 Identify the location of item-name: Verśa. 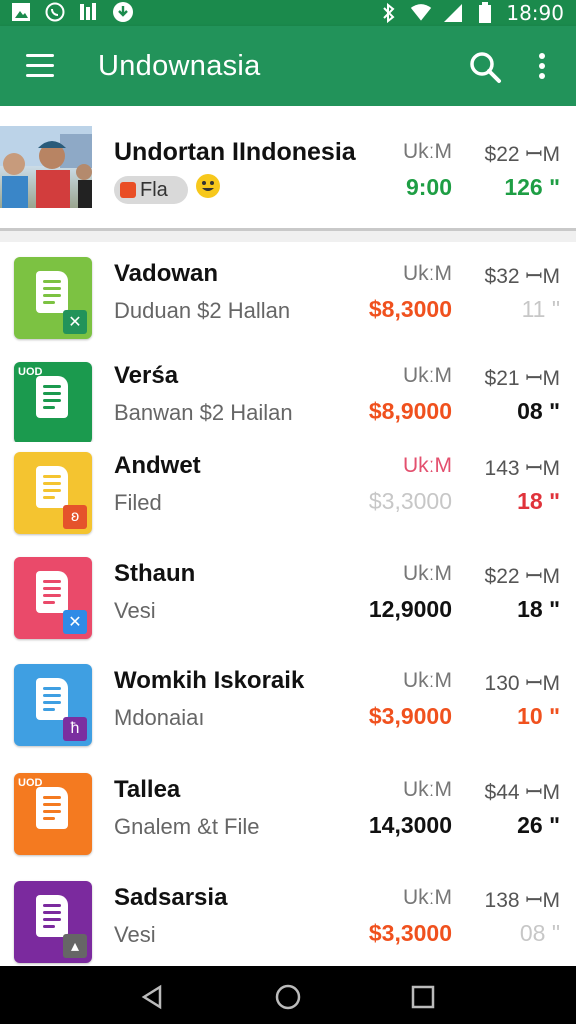
(146, 375).